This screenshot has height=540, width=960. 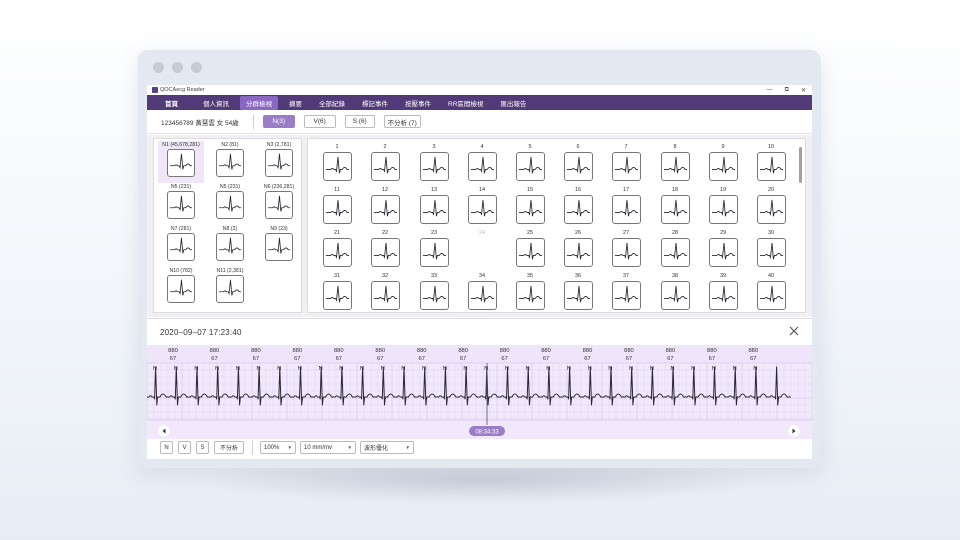 What do you see at coordinates (319, 121) in the screenshot?
I see `filter-v-button: V(6)` at bounding box center [319, 121].